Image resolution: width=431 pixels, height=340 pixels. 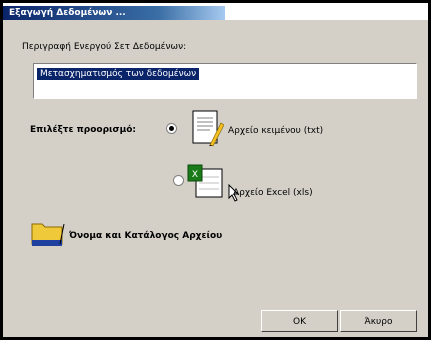 I want to click on format-label: Επιλέξτε προορισμό:, so click(x=83, y=130).